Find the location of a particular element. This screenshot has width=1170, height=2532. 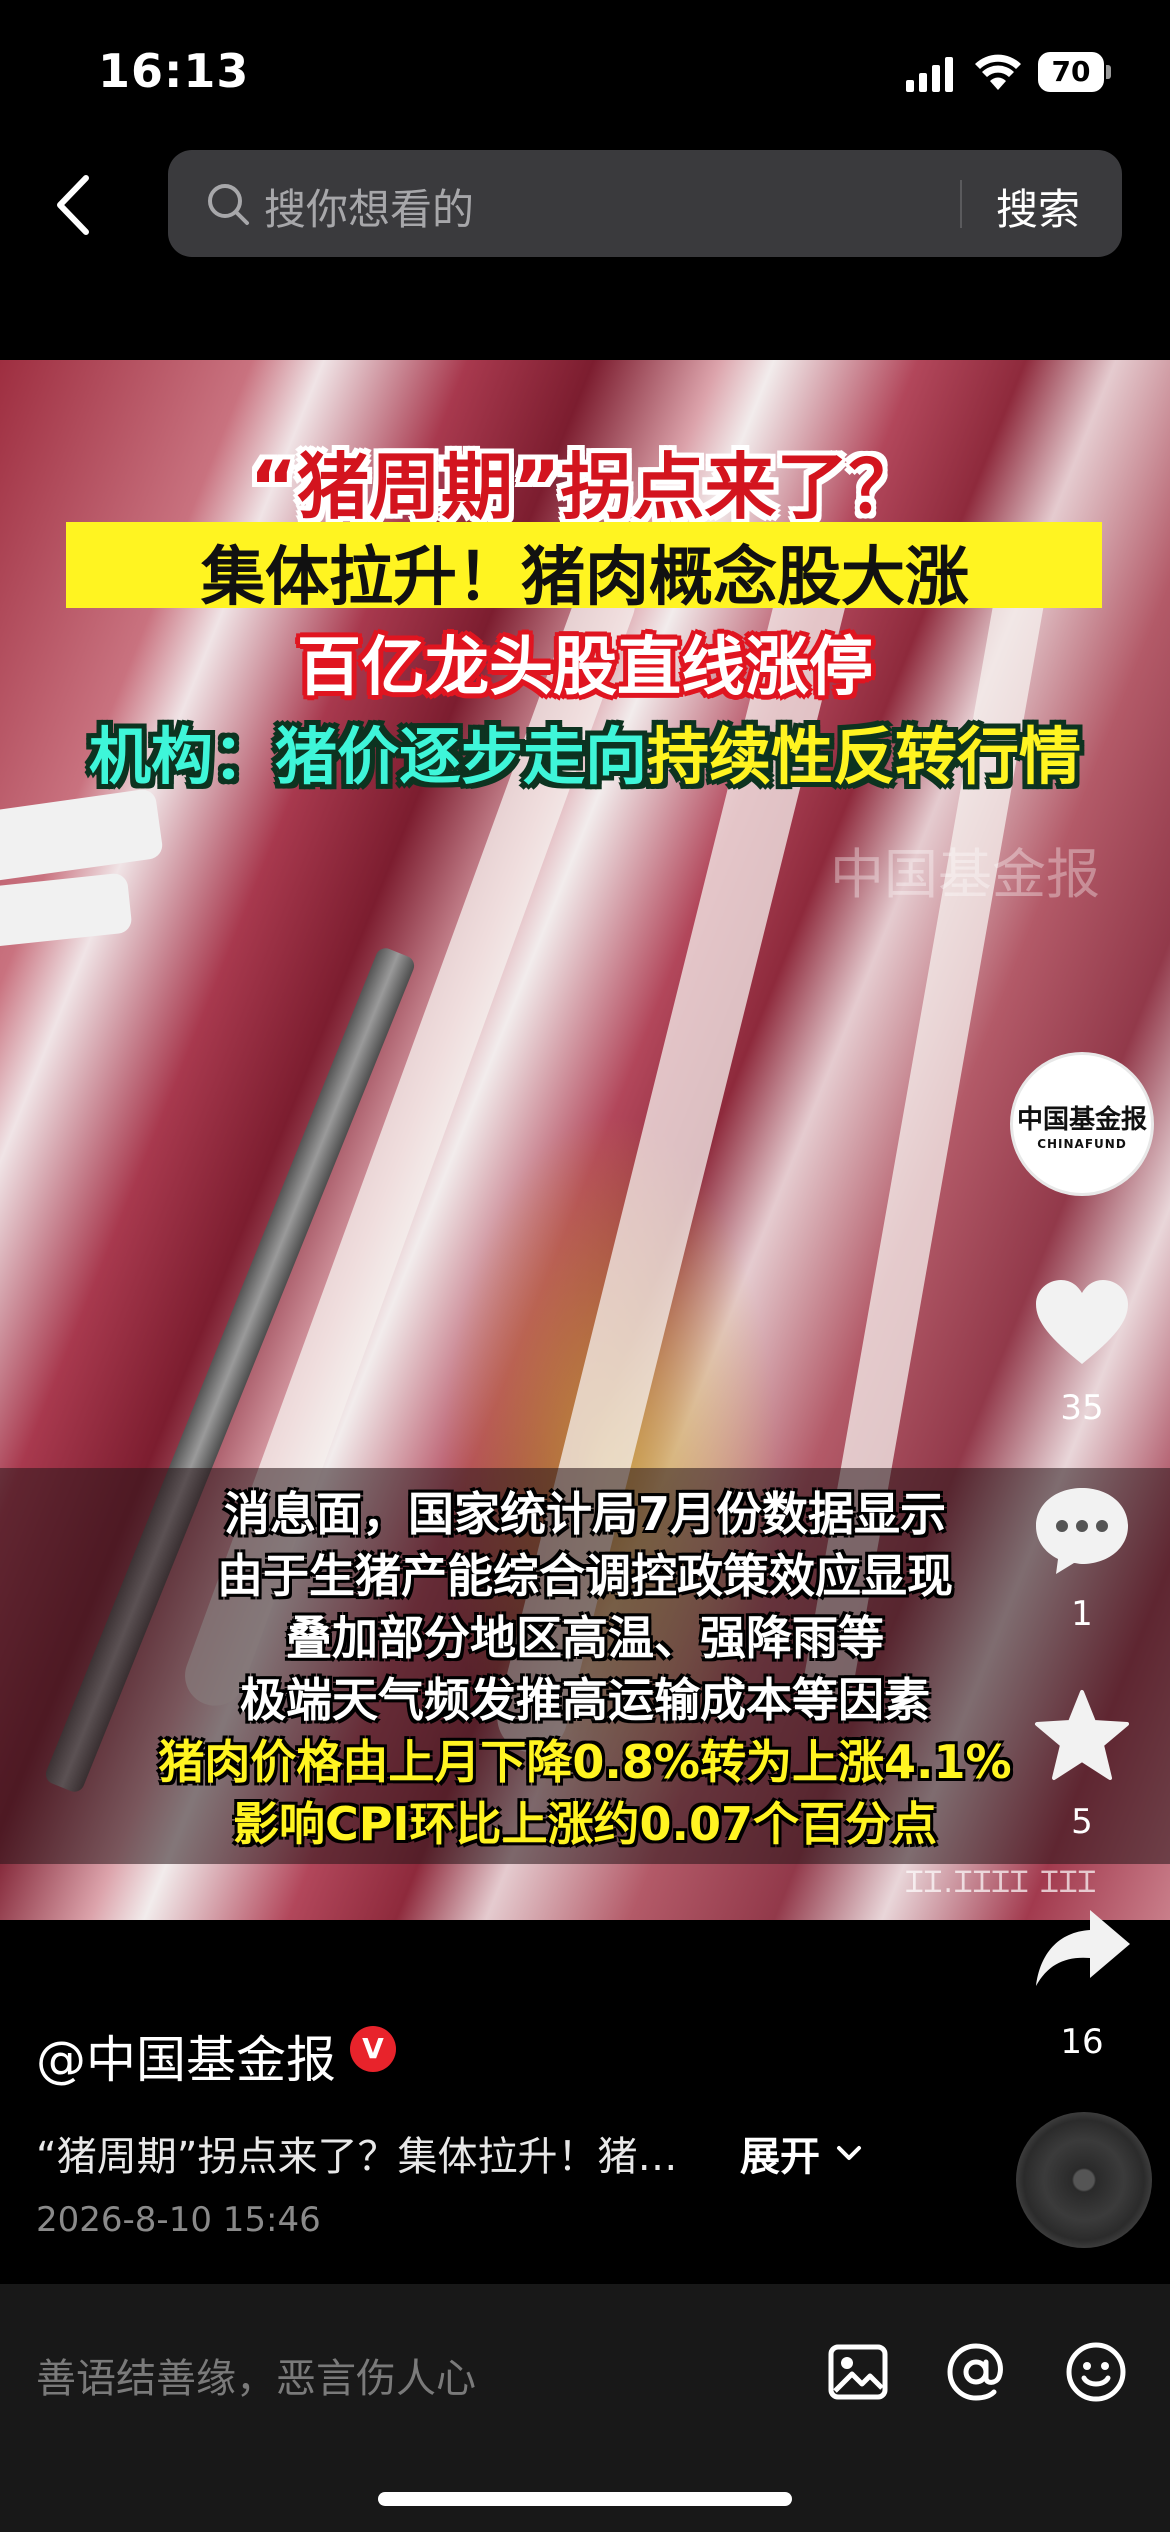

back-chevron-icon is located at coordinates (74, 205).